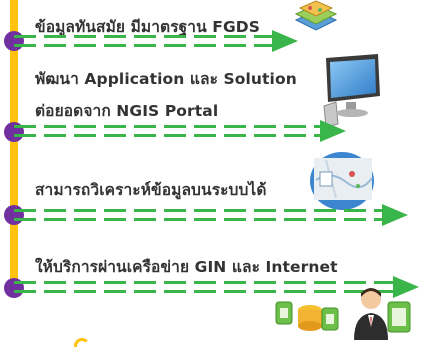 The image size is (425, 347). I want to click on document-icon, so click(399, 319).